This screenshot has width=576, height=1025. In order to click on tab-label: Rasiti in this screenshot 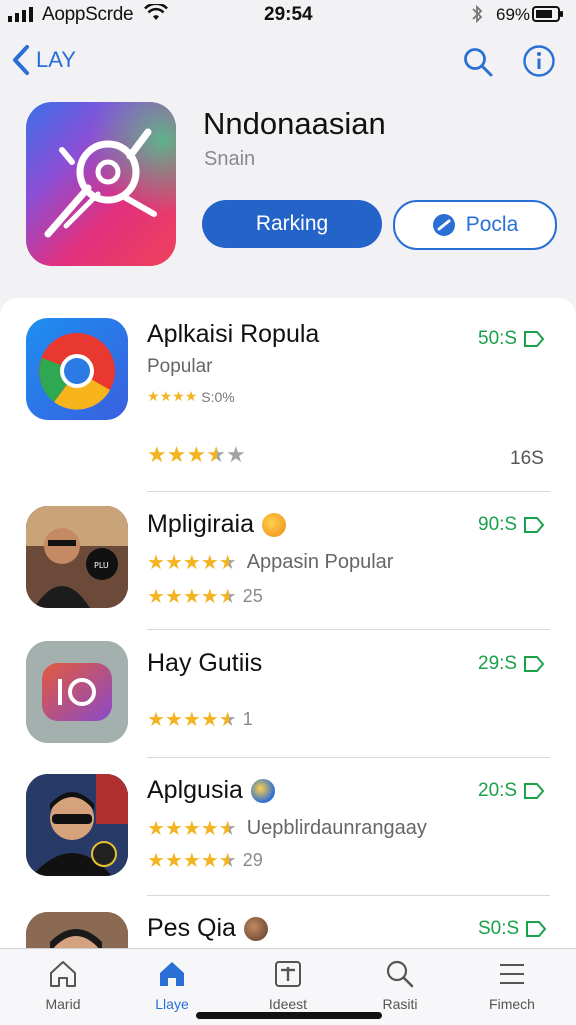, I will do `click(400, 1004)`.